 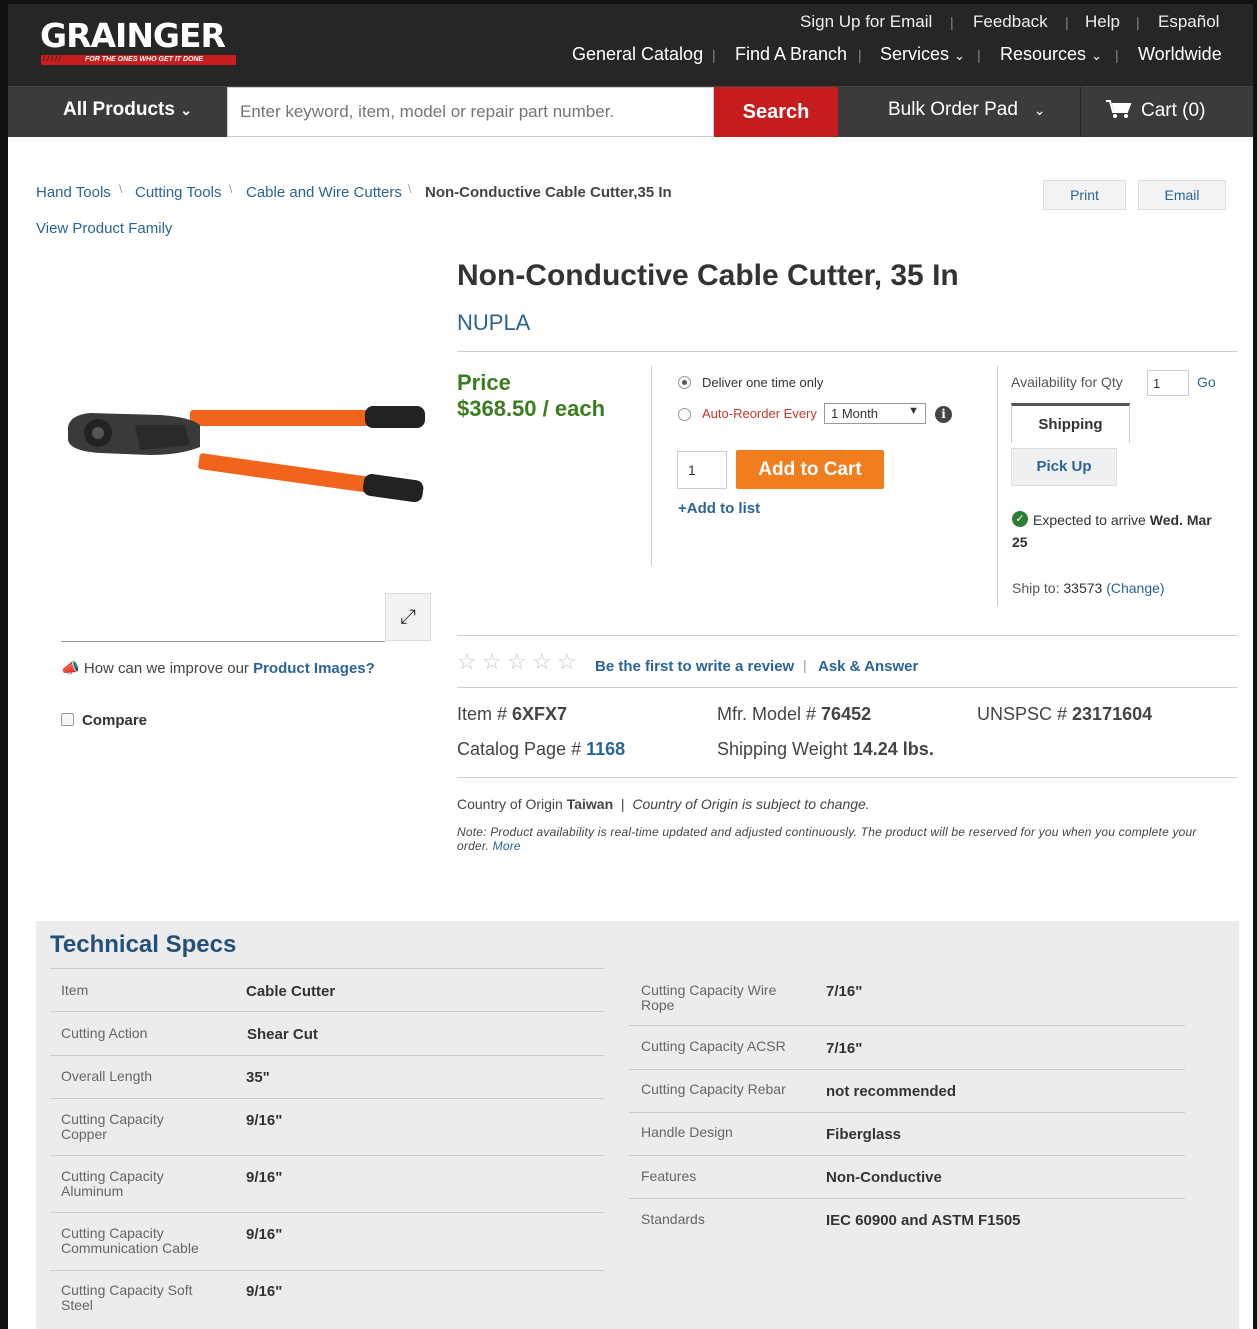 What do you see at coordinates (791, 54) in the screenshot?
I see `find-branch-link: Find A Branch` at bounding box center [791, 54].